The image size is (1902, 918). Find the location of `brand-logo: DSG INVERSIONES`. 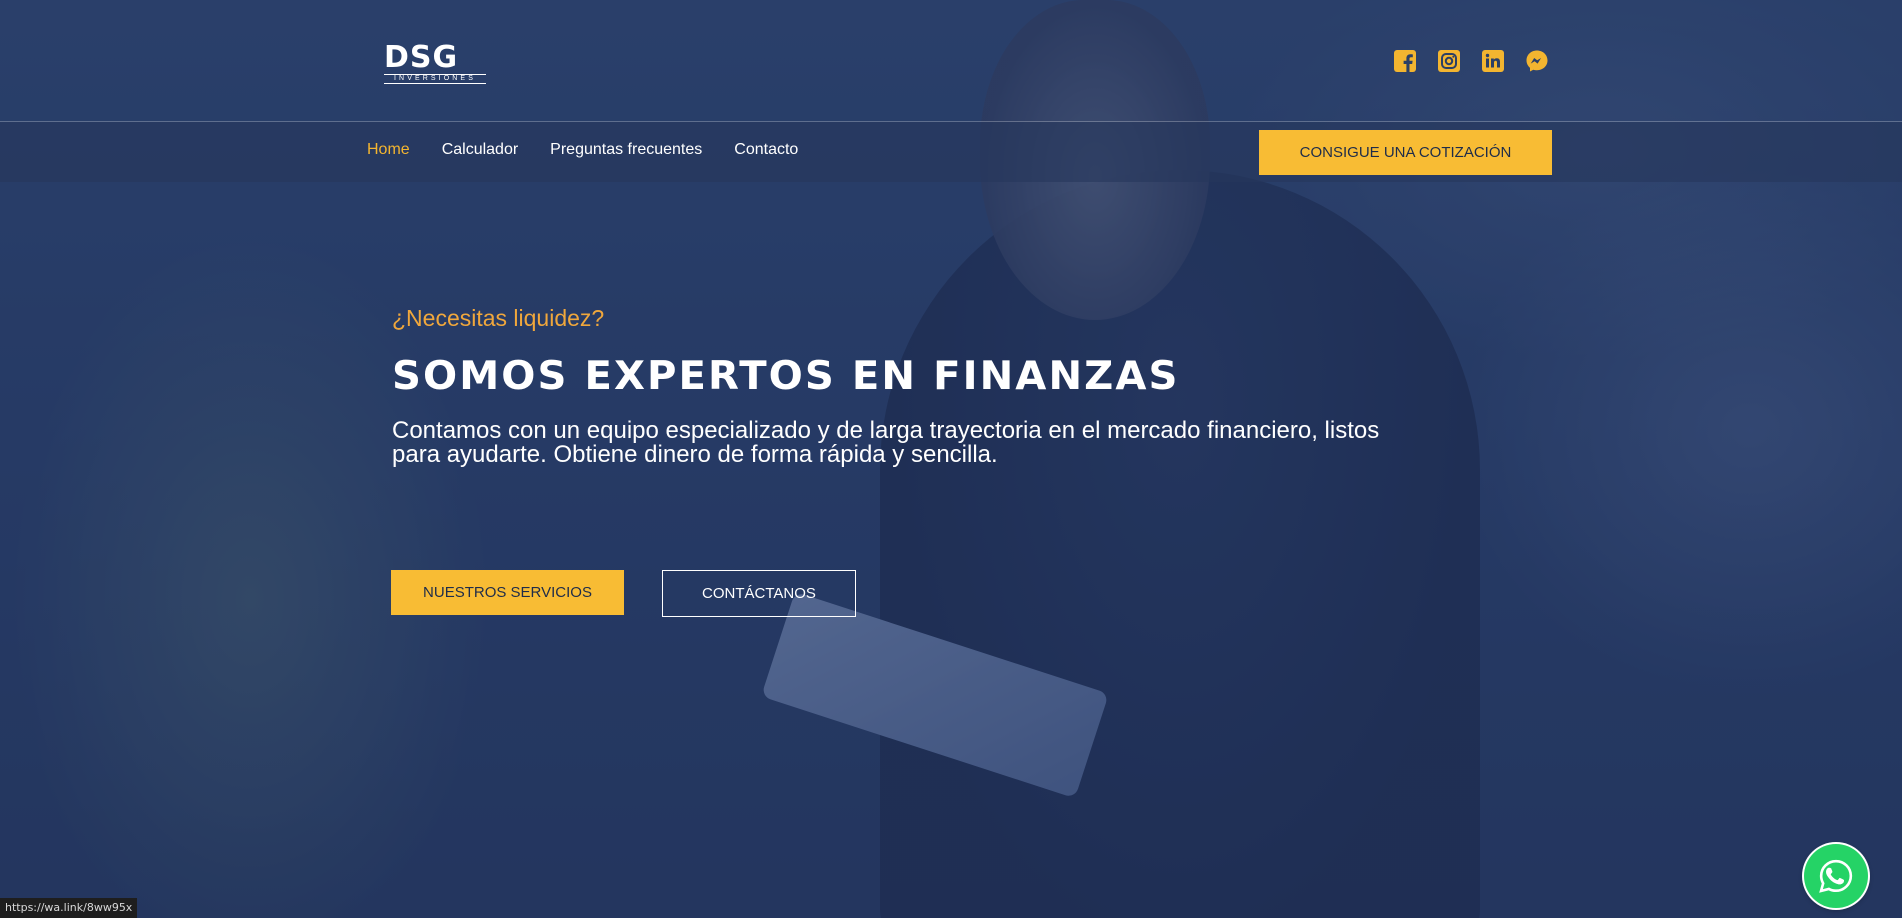

brand-logo: DSG INVERSIONES is located at coordinates (435, 62).